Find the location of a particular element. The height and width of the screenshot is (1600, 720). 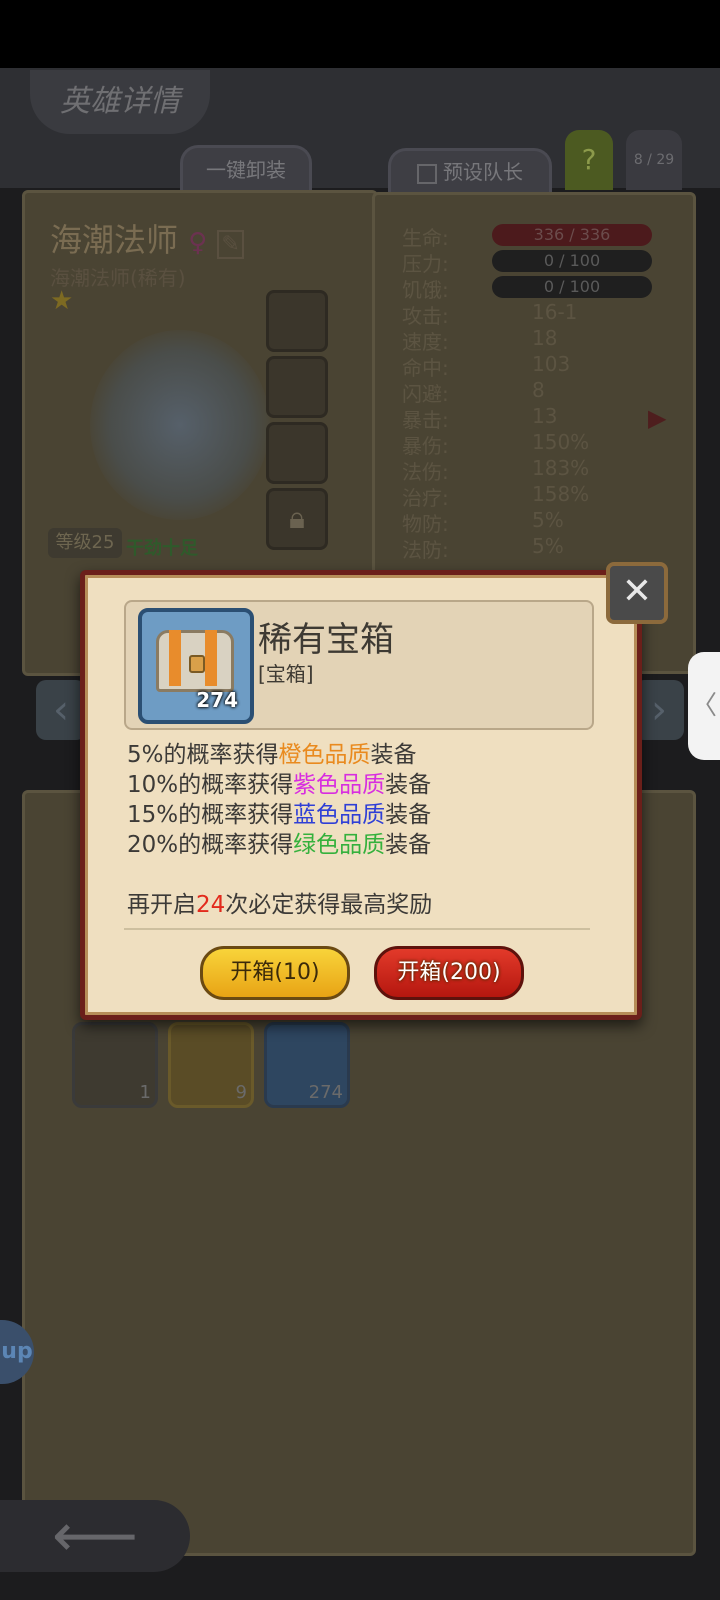

lock-icon: 🔒︎ is located at coordinates (297, 519).